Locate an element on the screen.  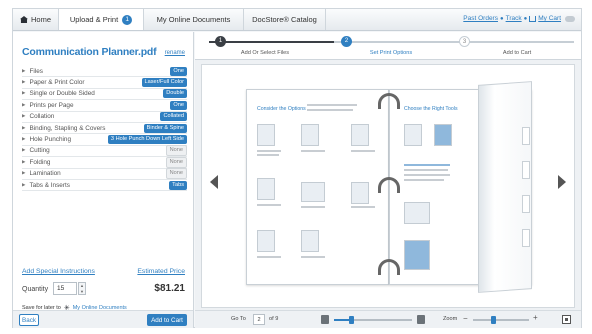
zoom-slider-knob is located at coordinates (493, 320).